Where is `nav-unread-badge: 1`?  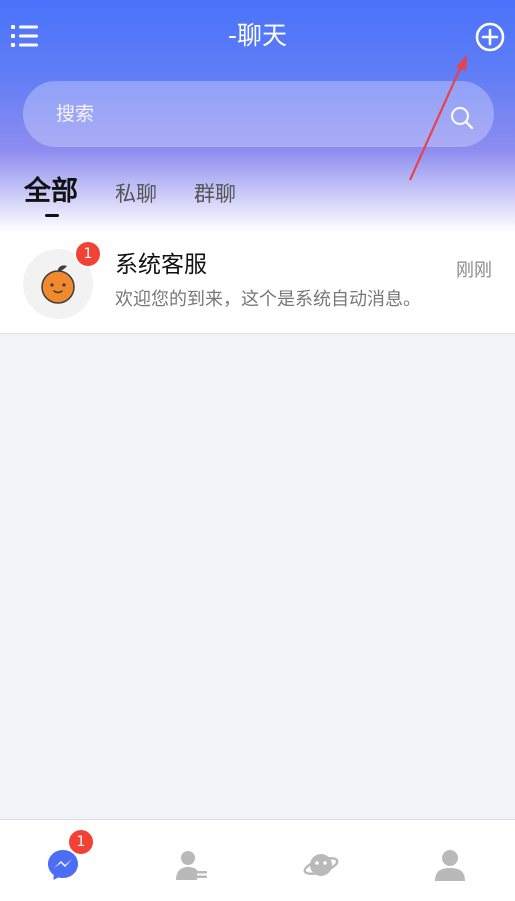
nav-unread-badge: 1 is located at coordinates (81, 842).